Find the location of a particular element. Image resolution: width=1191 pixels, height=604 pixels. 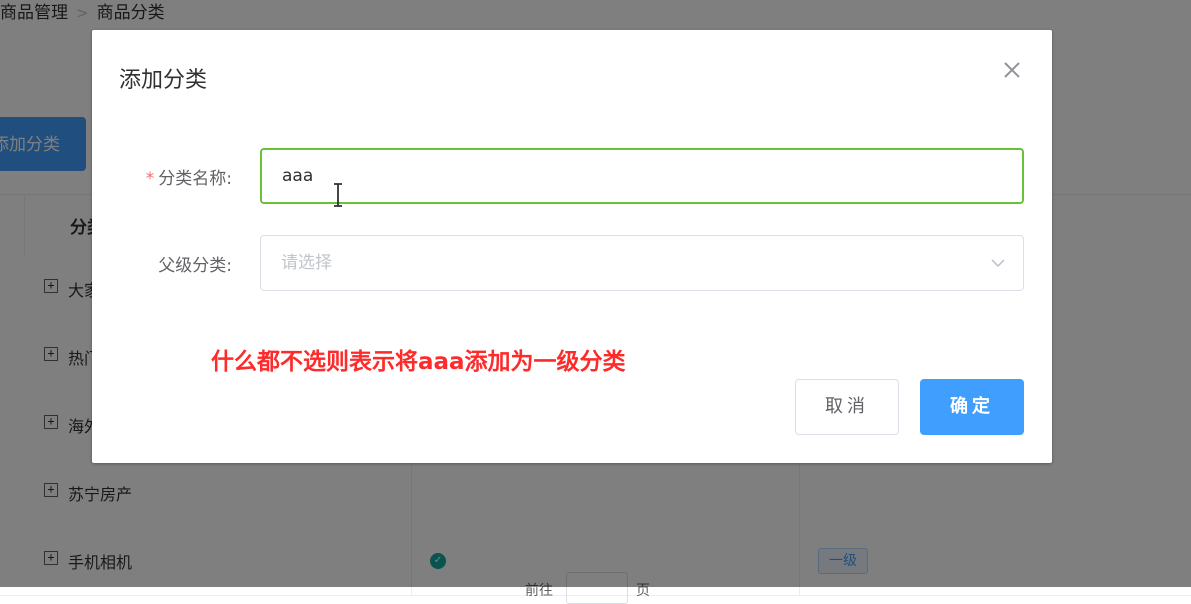

category-name-input: aaa is located at coordinates (642, 176).